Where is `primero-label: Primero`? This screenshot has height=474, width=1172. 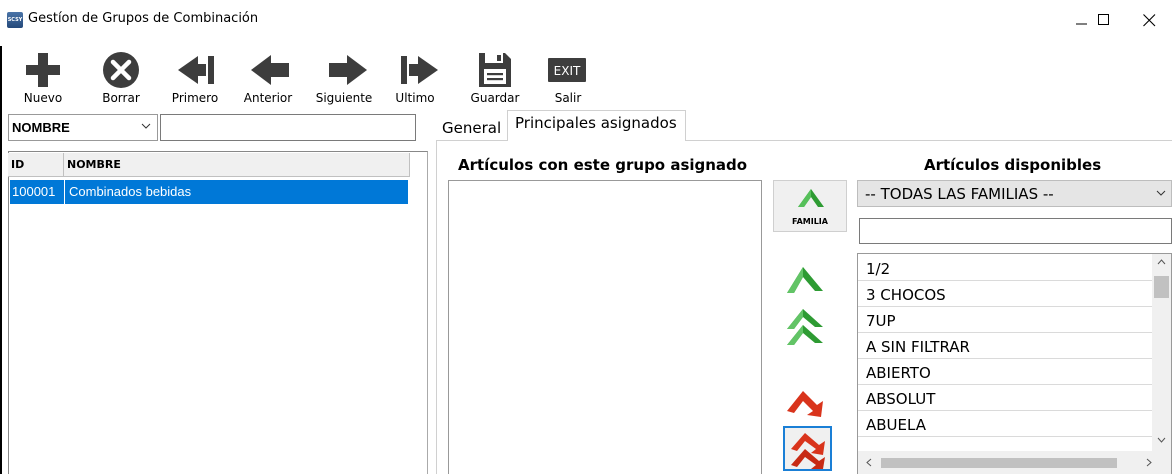
primero-label: Primero is located at coordinates (195, 98).